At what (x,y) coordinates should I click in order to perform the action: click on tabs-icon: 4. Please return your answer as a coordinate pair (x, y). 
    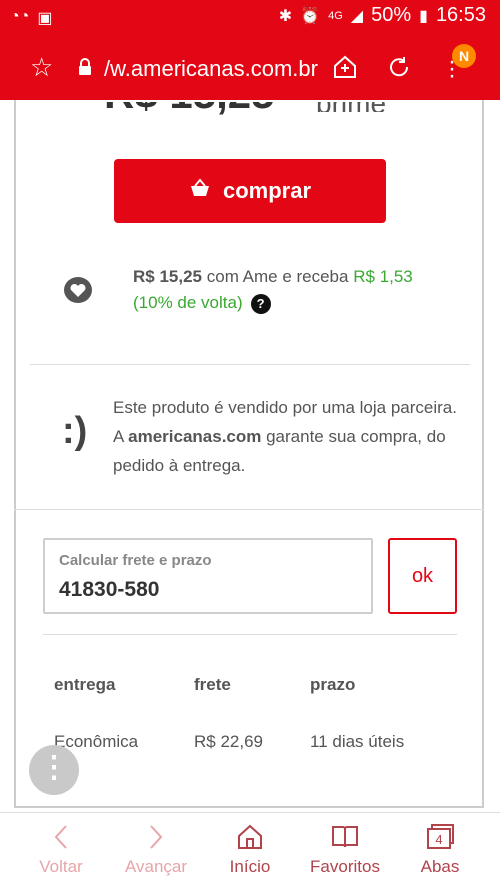
    Looking at the image, I should click on (440, 840).